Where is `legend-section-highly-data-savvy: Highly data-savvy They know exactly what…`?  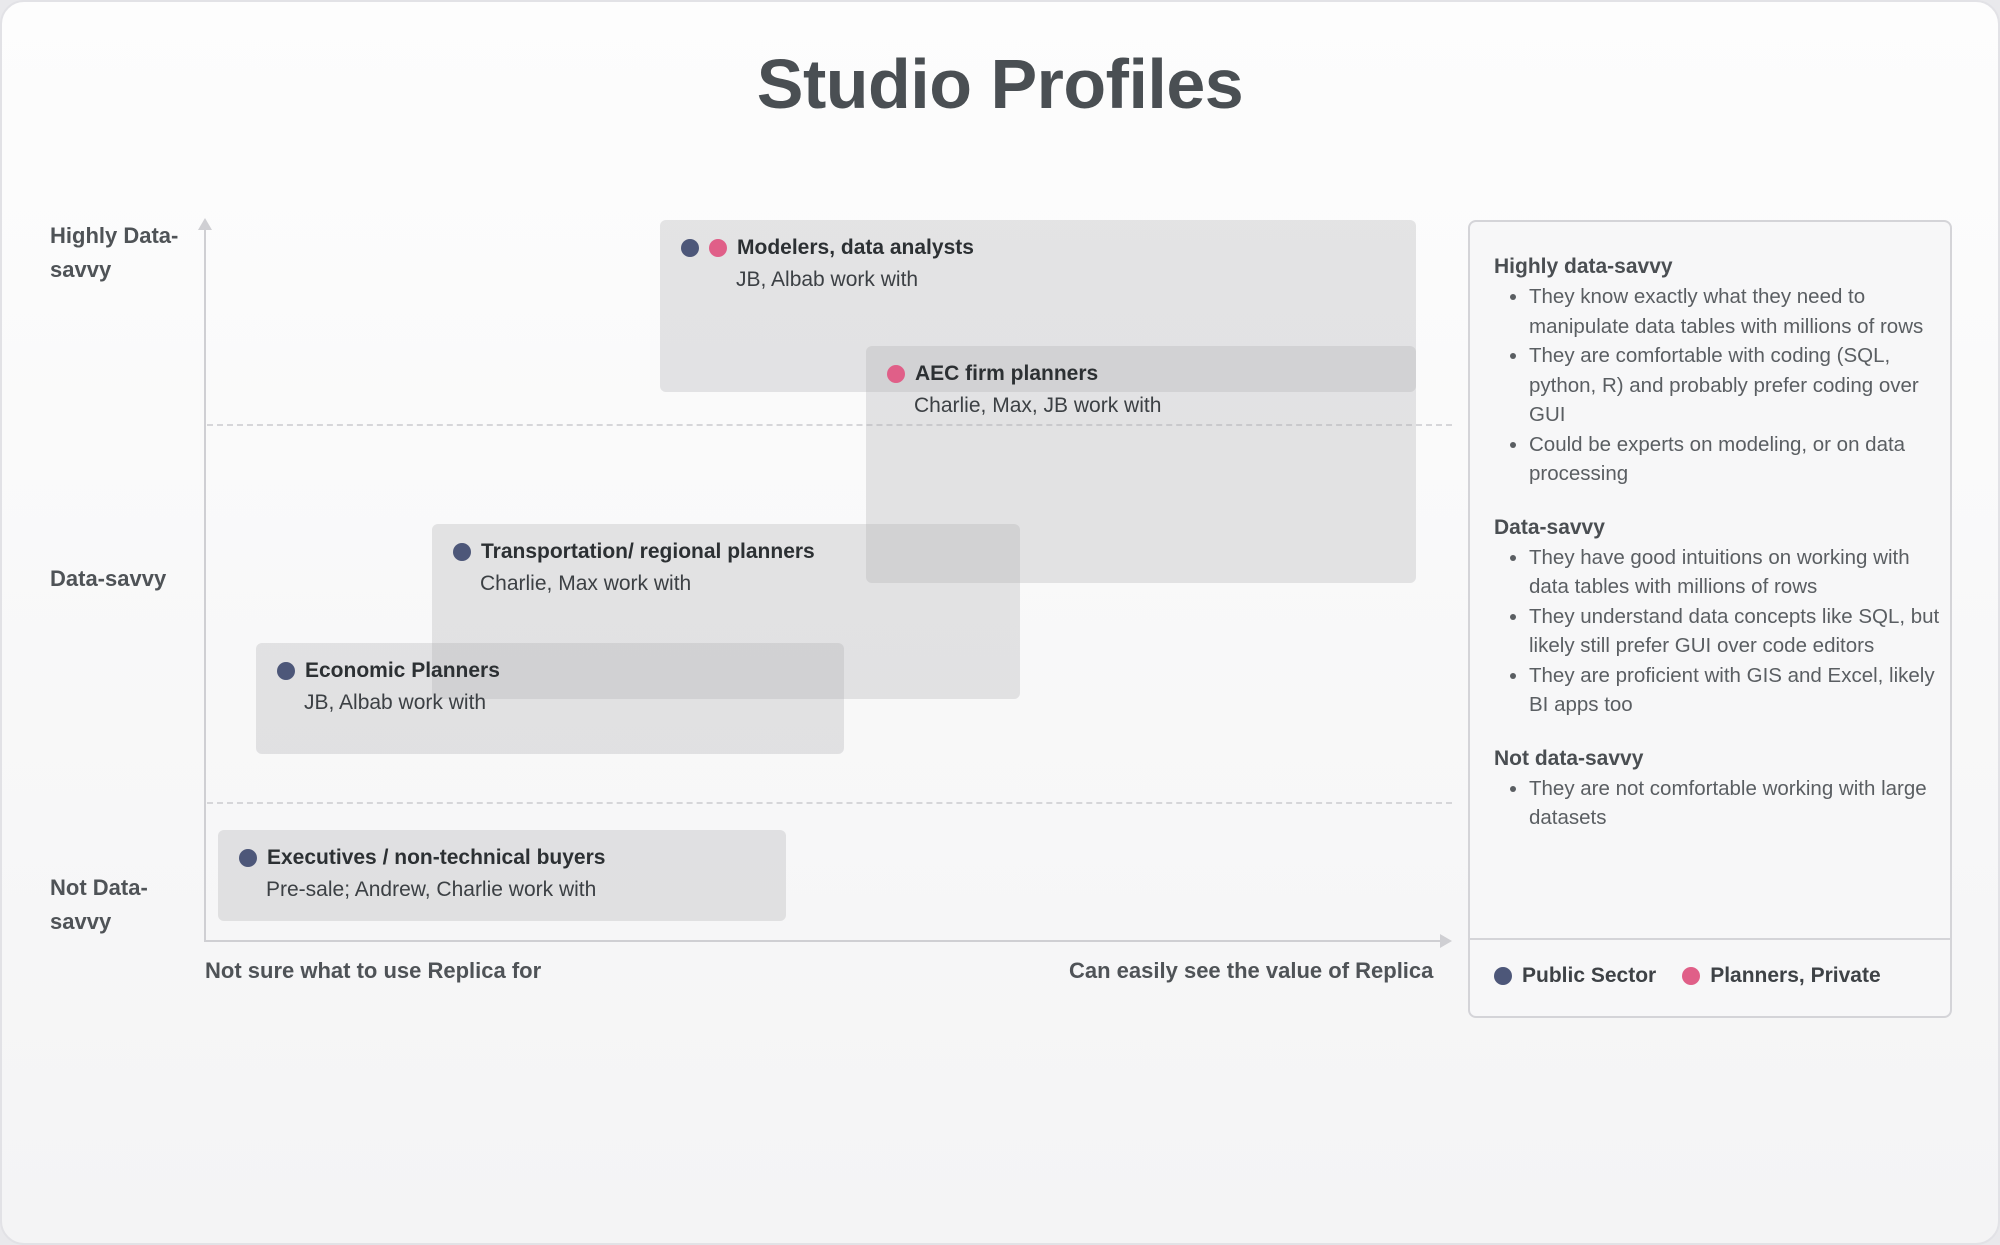
legend-section-highly-data-savvy: Highly data-savvy They know exactly what… is located at coordinates (1719, 370).